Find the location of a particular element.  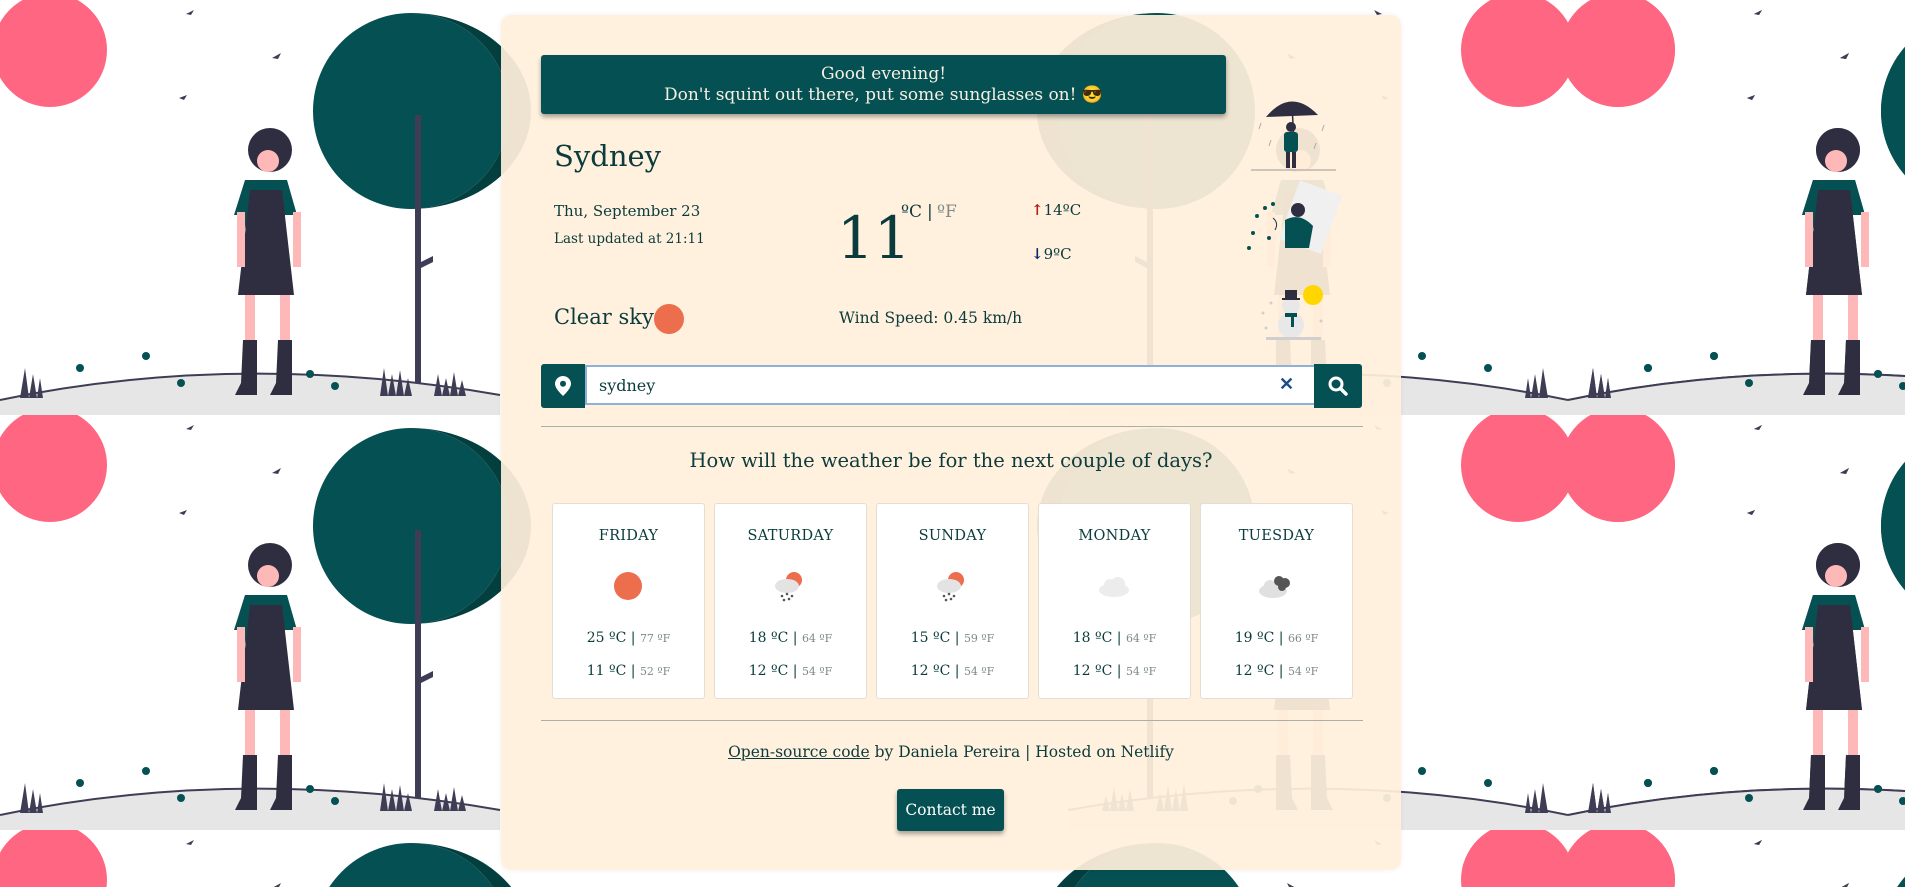

day-name: SUNDAY is located at coordinates (952, 536).